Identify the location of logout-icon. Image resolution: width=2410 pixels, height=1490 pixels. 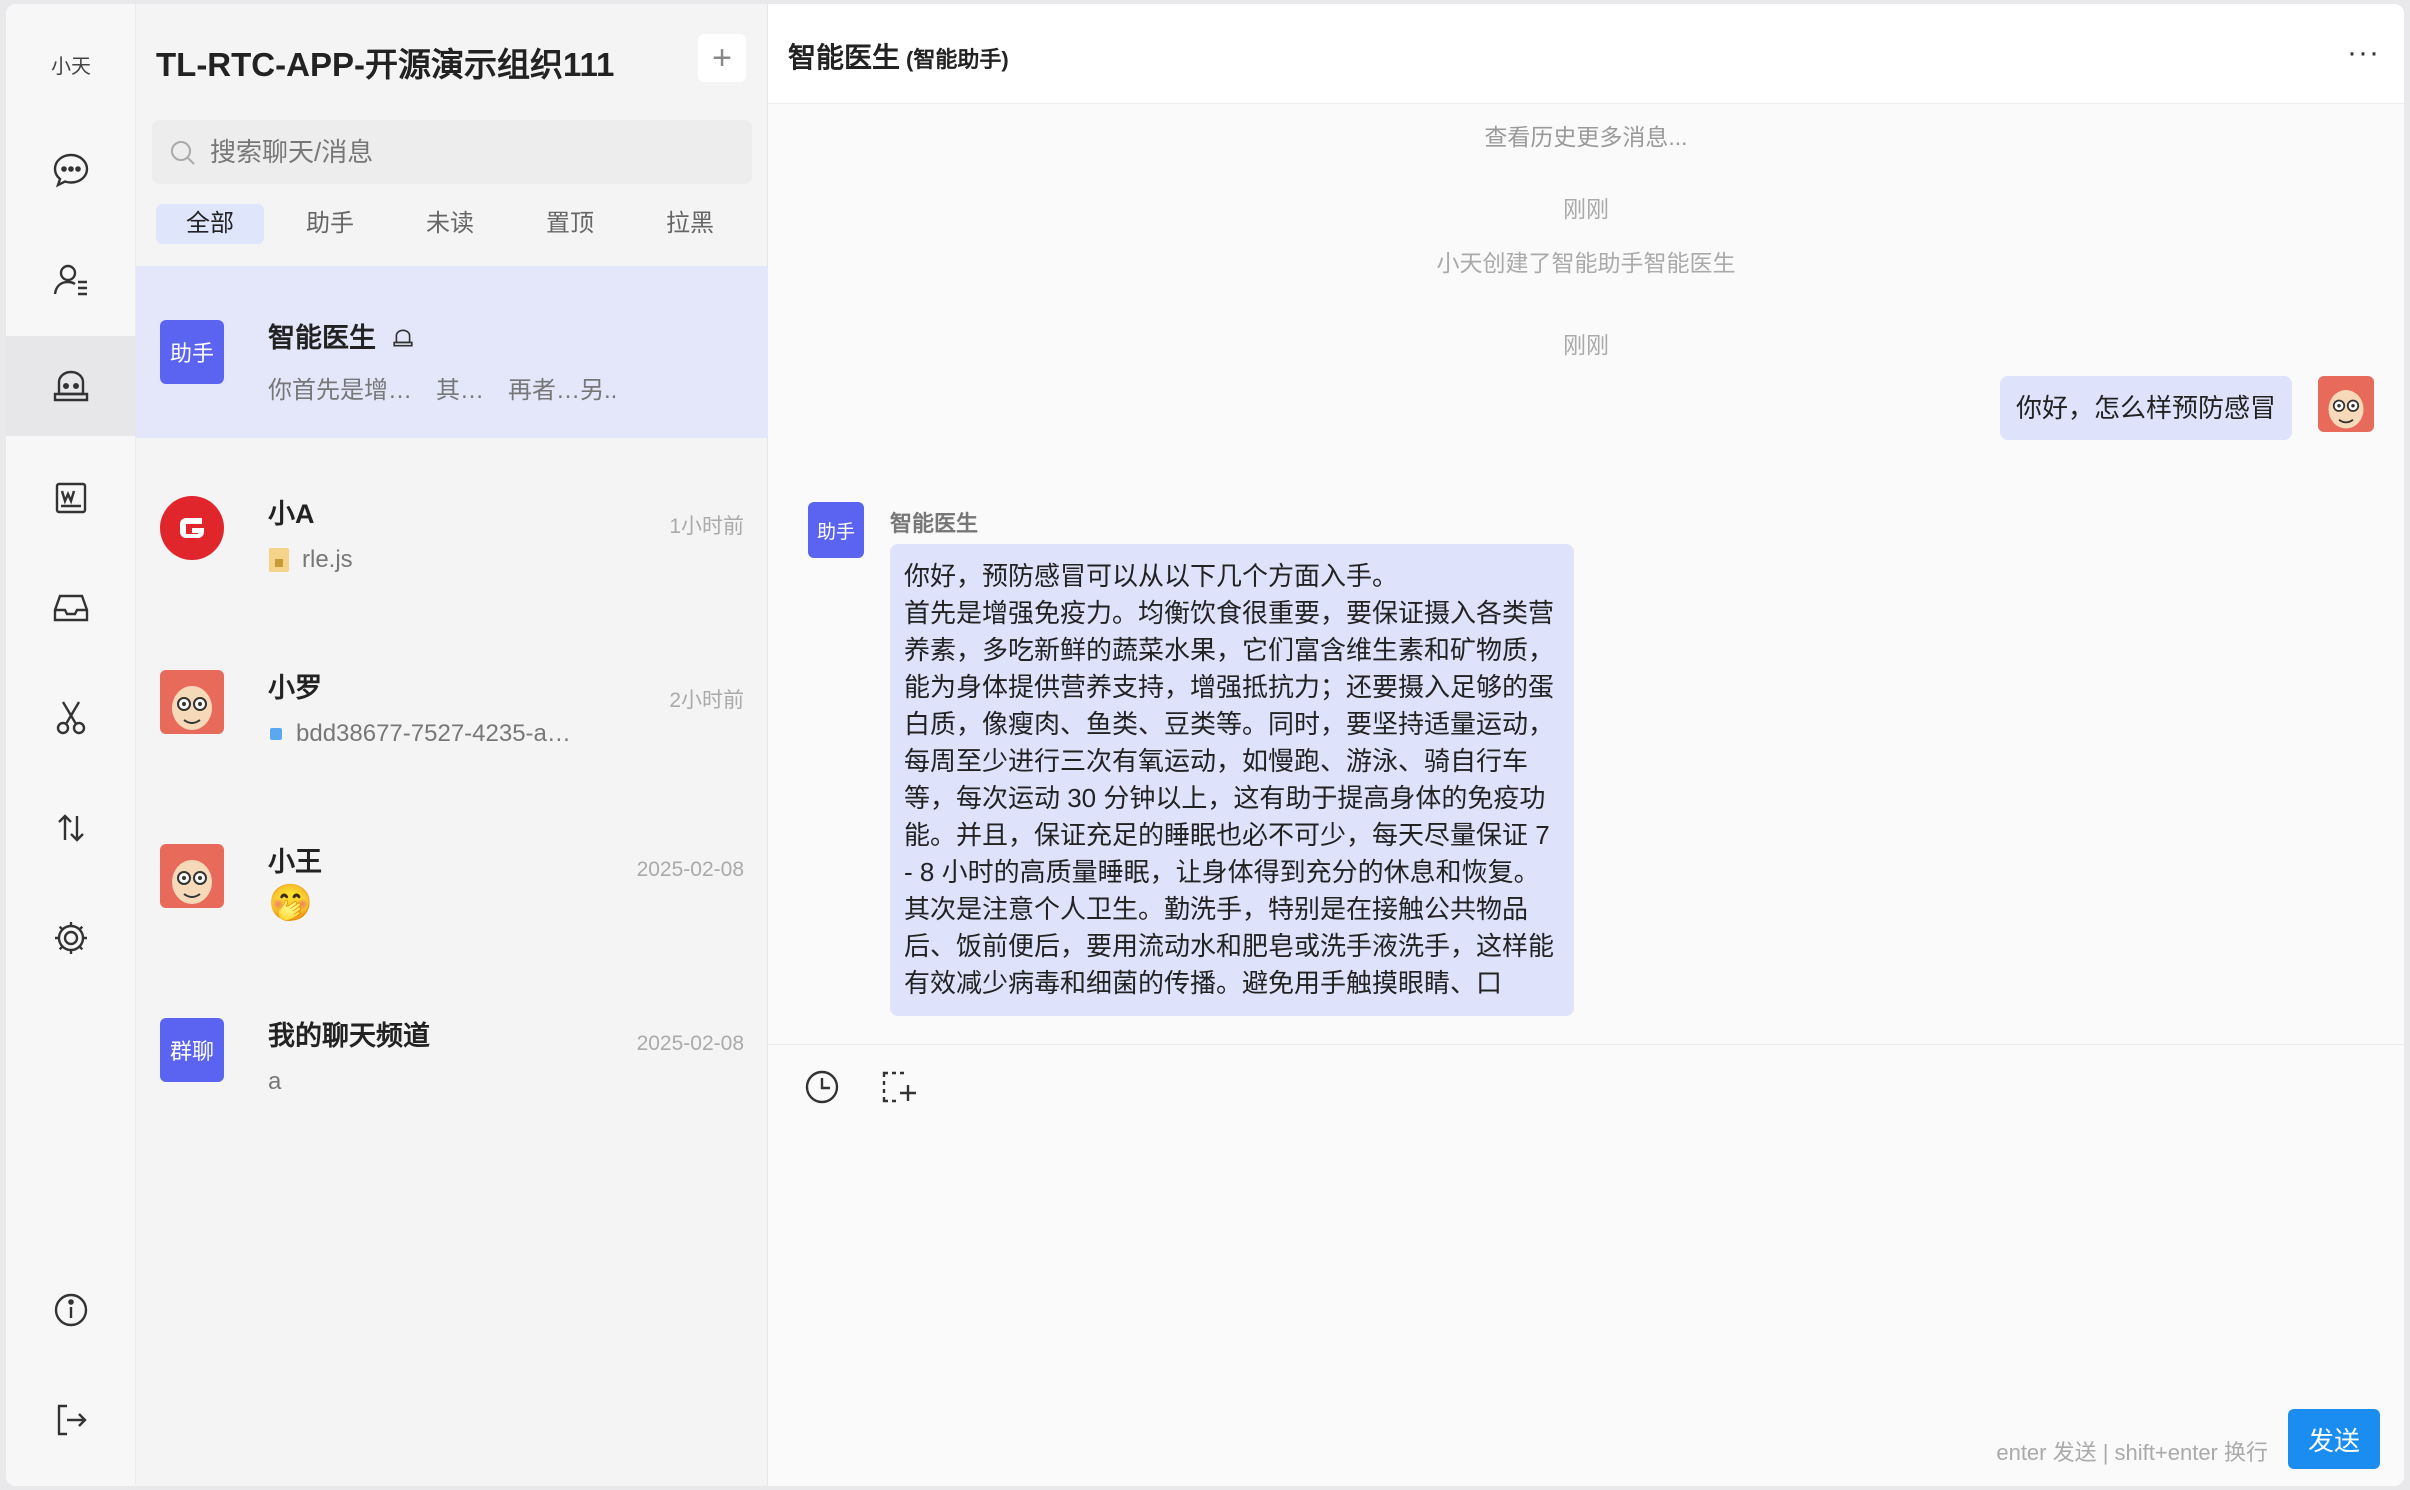
(72, 1420).